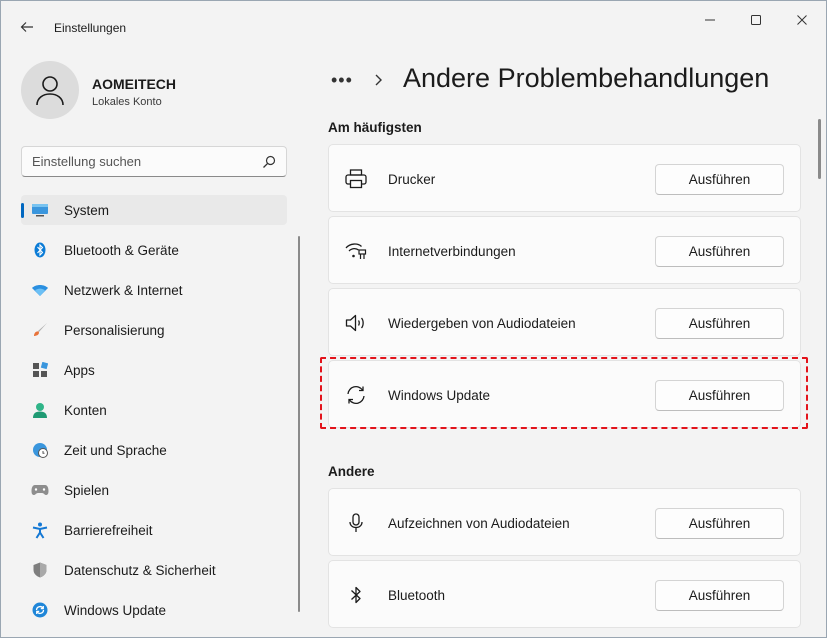 The height and width of the screenshot is (638, 827). I want to click on troubleshooter-printer: Drucker Ausführen, so click(564, 178).